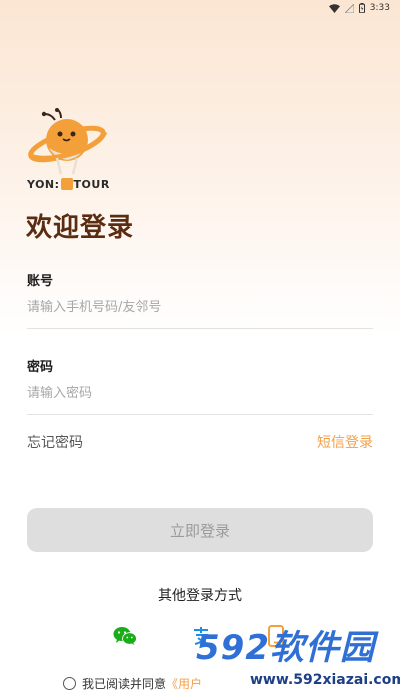 This screenshot has width=400, height=700. Describe the element at coordinates (184, 683) in the screenshot. I see `user-agreement-link: 《用户` at that location.